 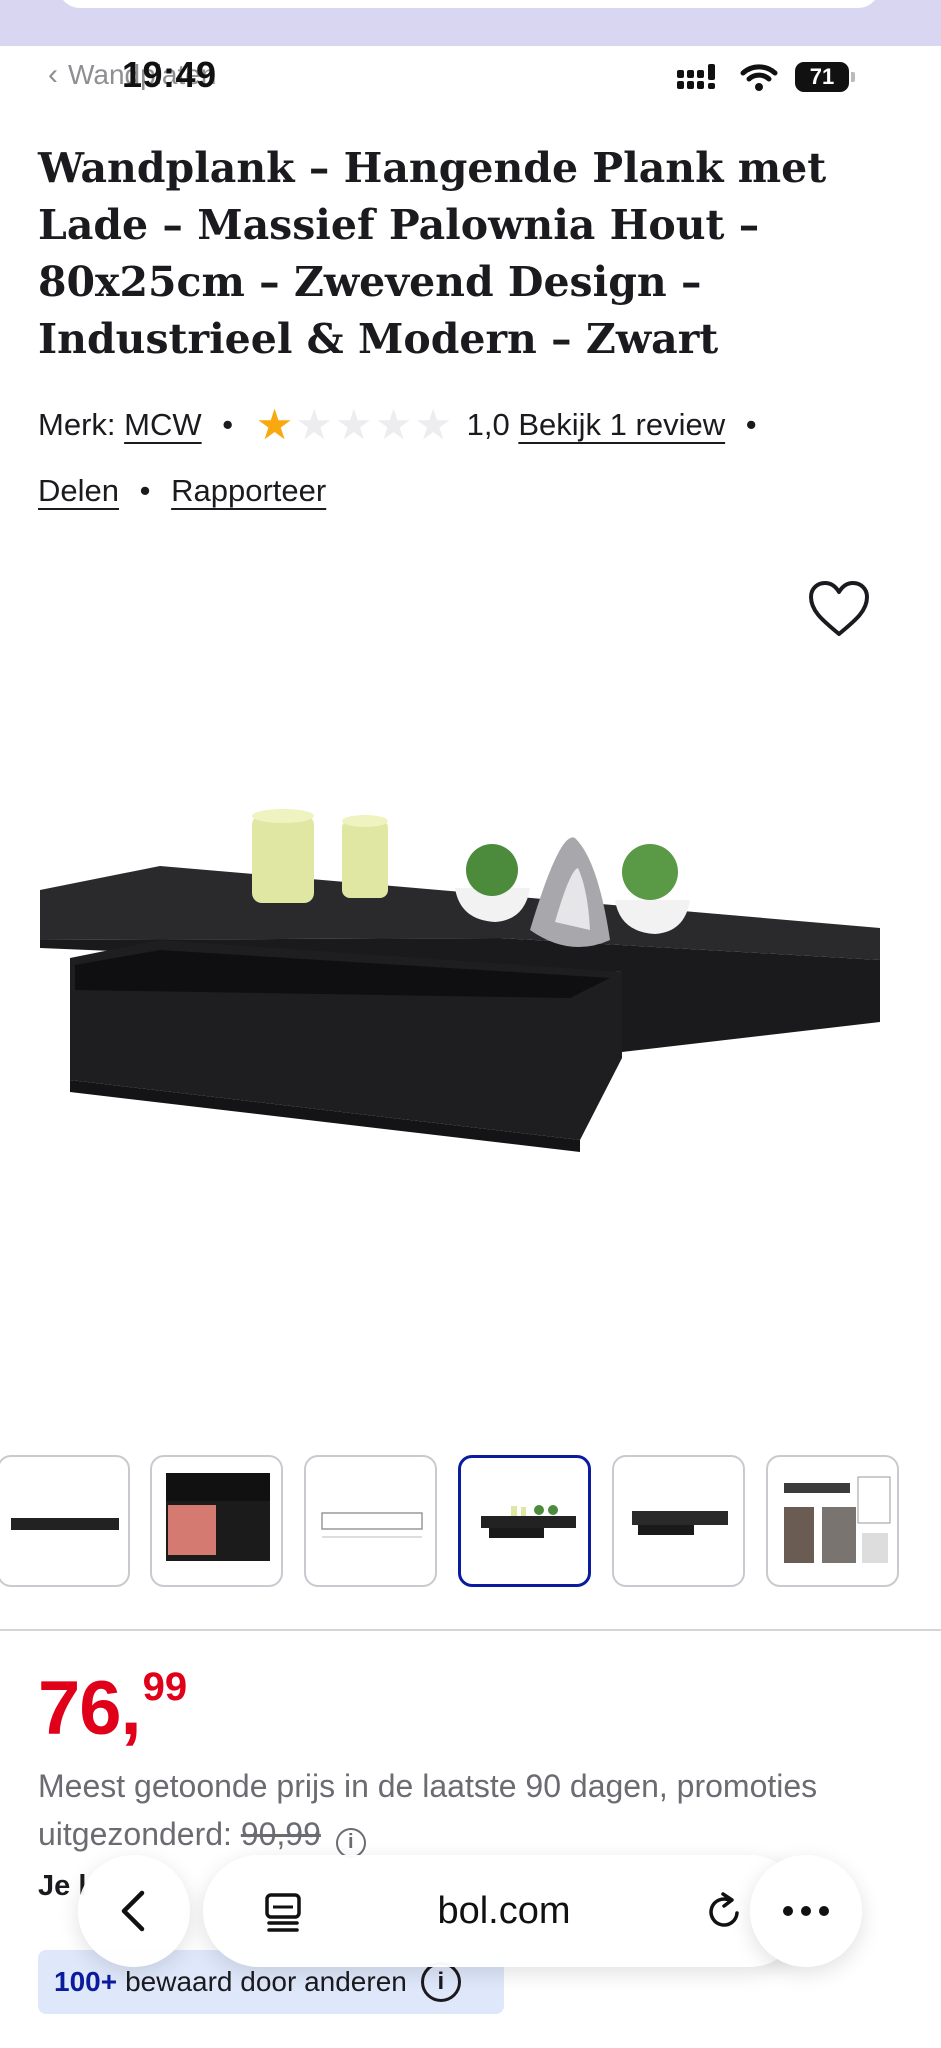 I want to click on old-price: 90,99, so click(x=280, y=1834).